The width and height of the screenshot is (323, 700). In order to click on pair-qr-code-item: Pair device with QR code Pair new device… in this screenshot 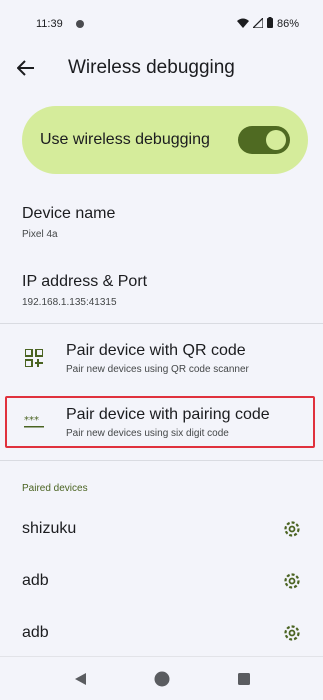, I will do `click(161, 358)`.